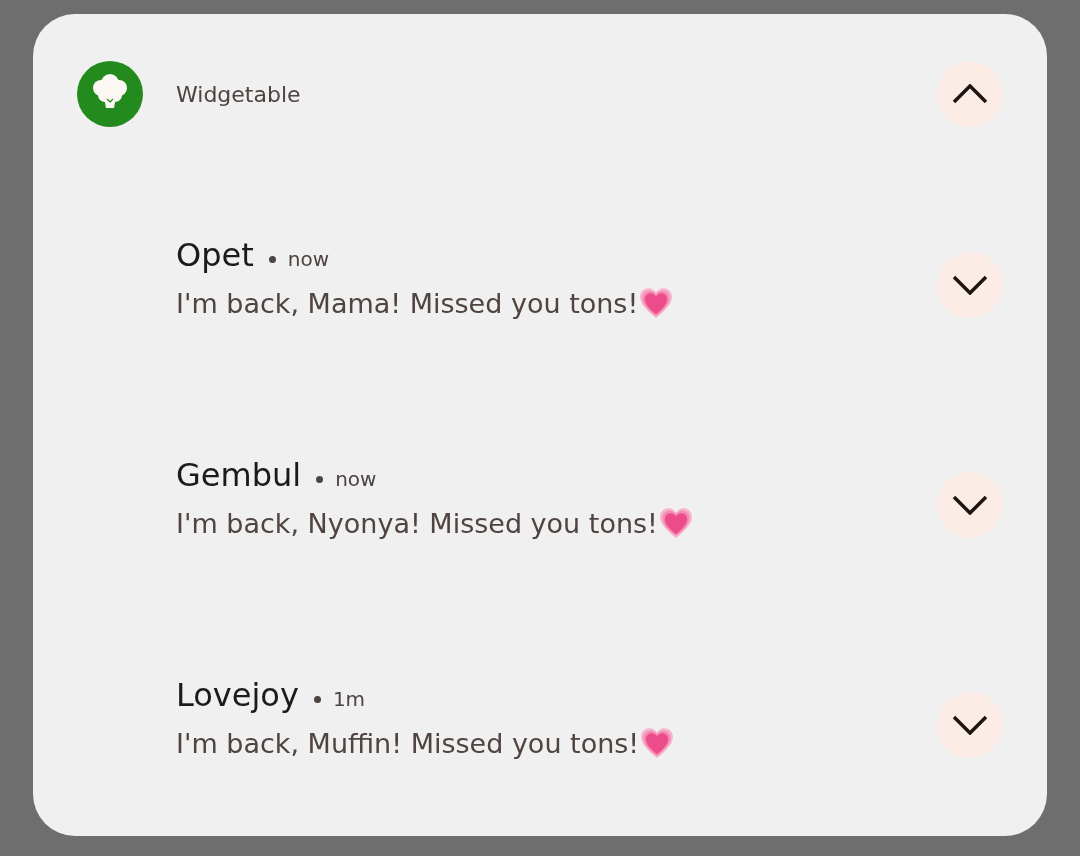  What do you see at coordinates (417, 523) in the screenshot?
I see `message-text: I'm back, Nyonya! Missed you tons!` at bounding box center [417, 523].